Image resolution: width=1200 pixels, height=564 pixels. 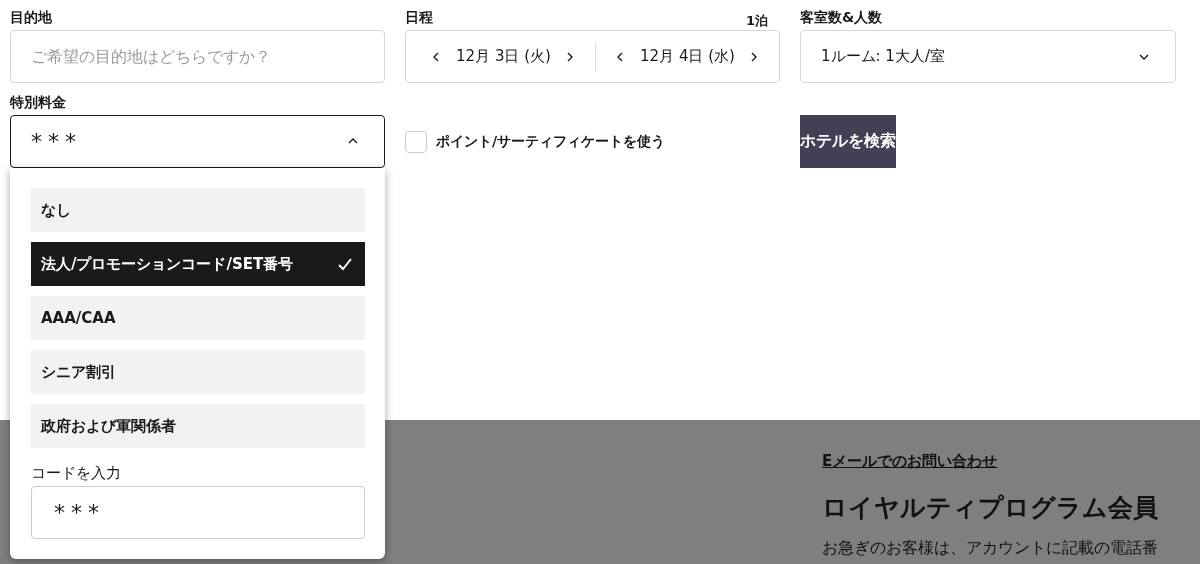 I want to click on field-label: 目的地, so click(x=31, y=17).